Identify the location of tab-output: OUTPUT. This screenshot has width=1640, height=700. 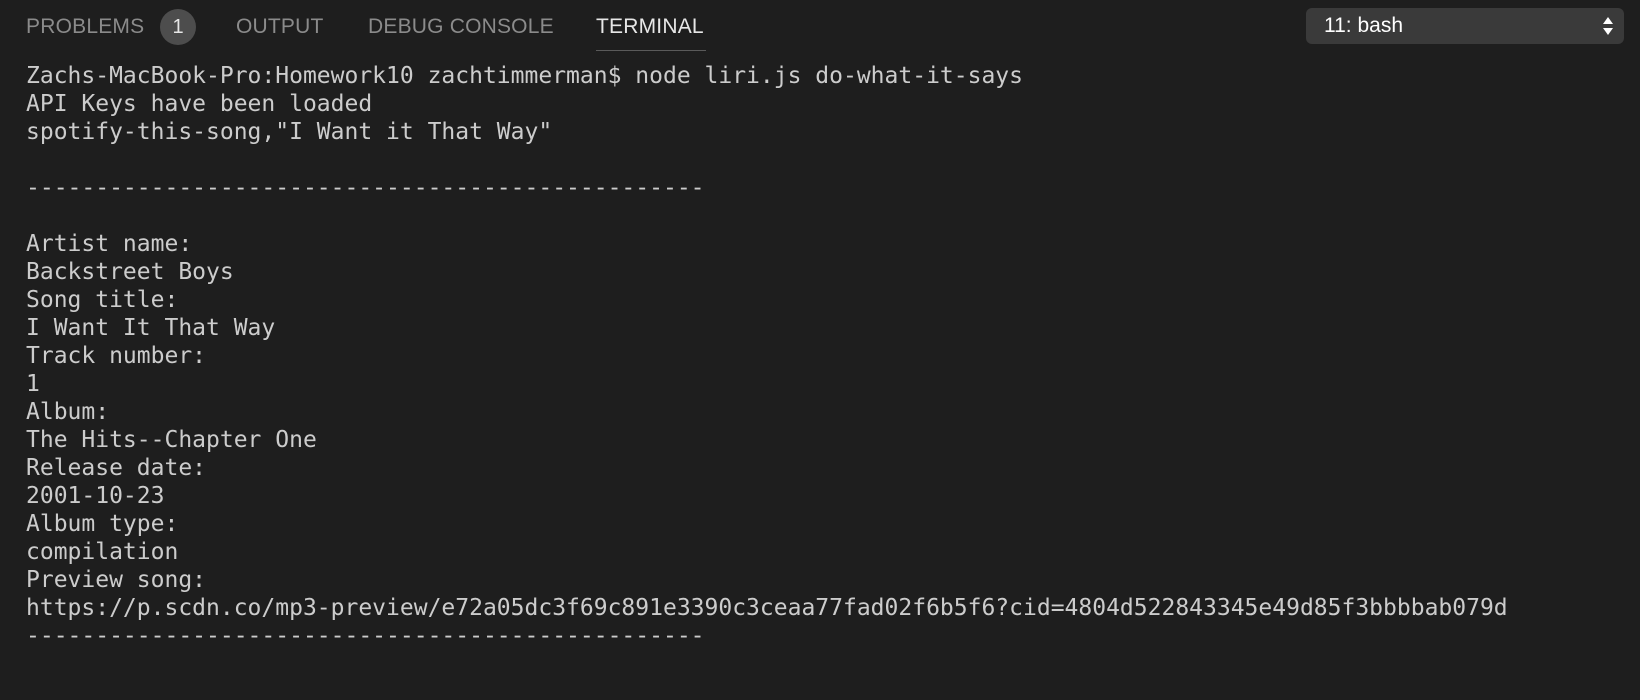
(280, 27).